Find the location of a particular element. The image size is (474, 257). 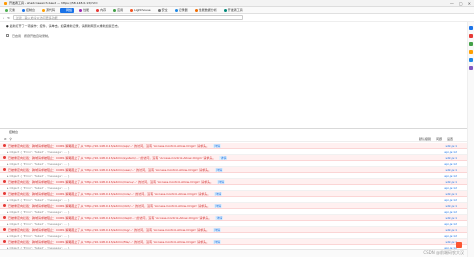

app-icon is located at coordinates (5, 3).